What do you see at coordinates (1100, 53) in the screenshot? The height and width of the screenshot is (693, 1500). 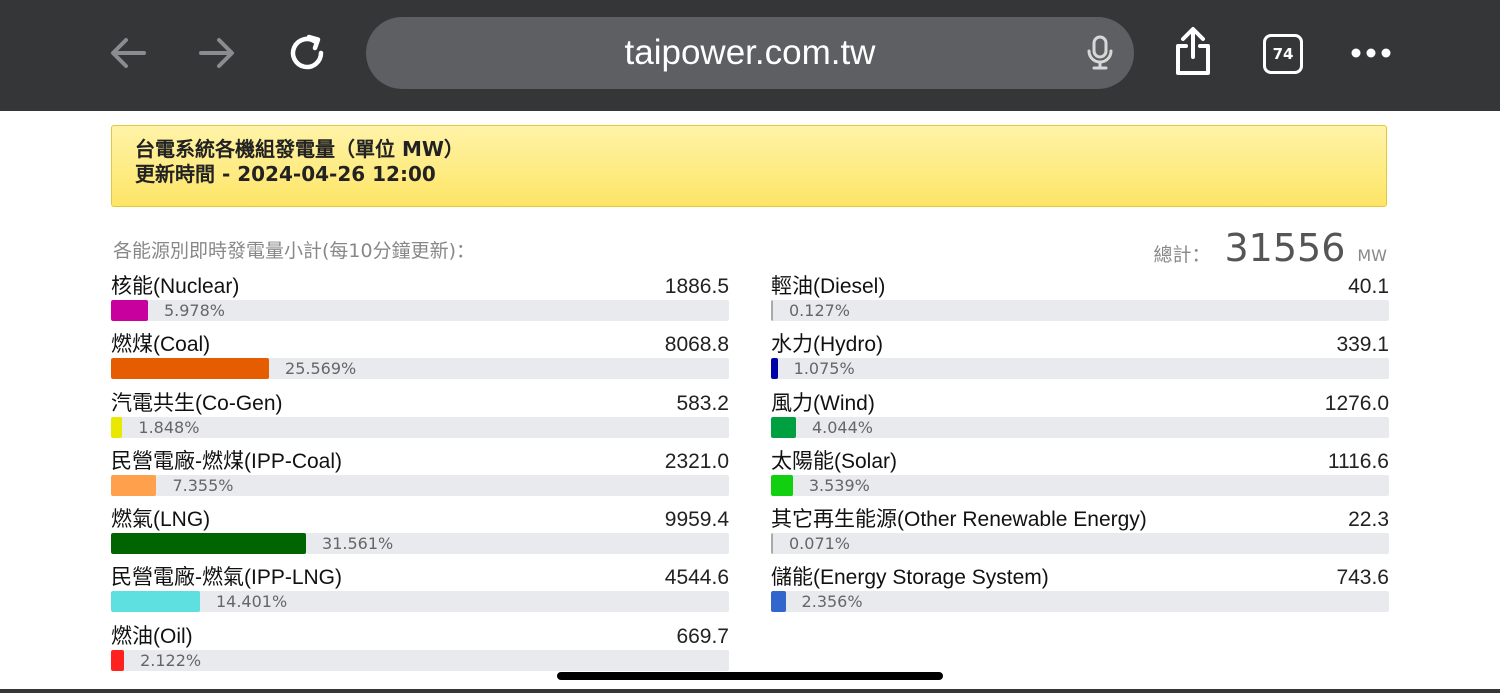 I see `microphone-icon` at bounding box center [1100, 53].